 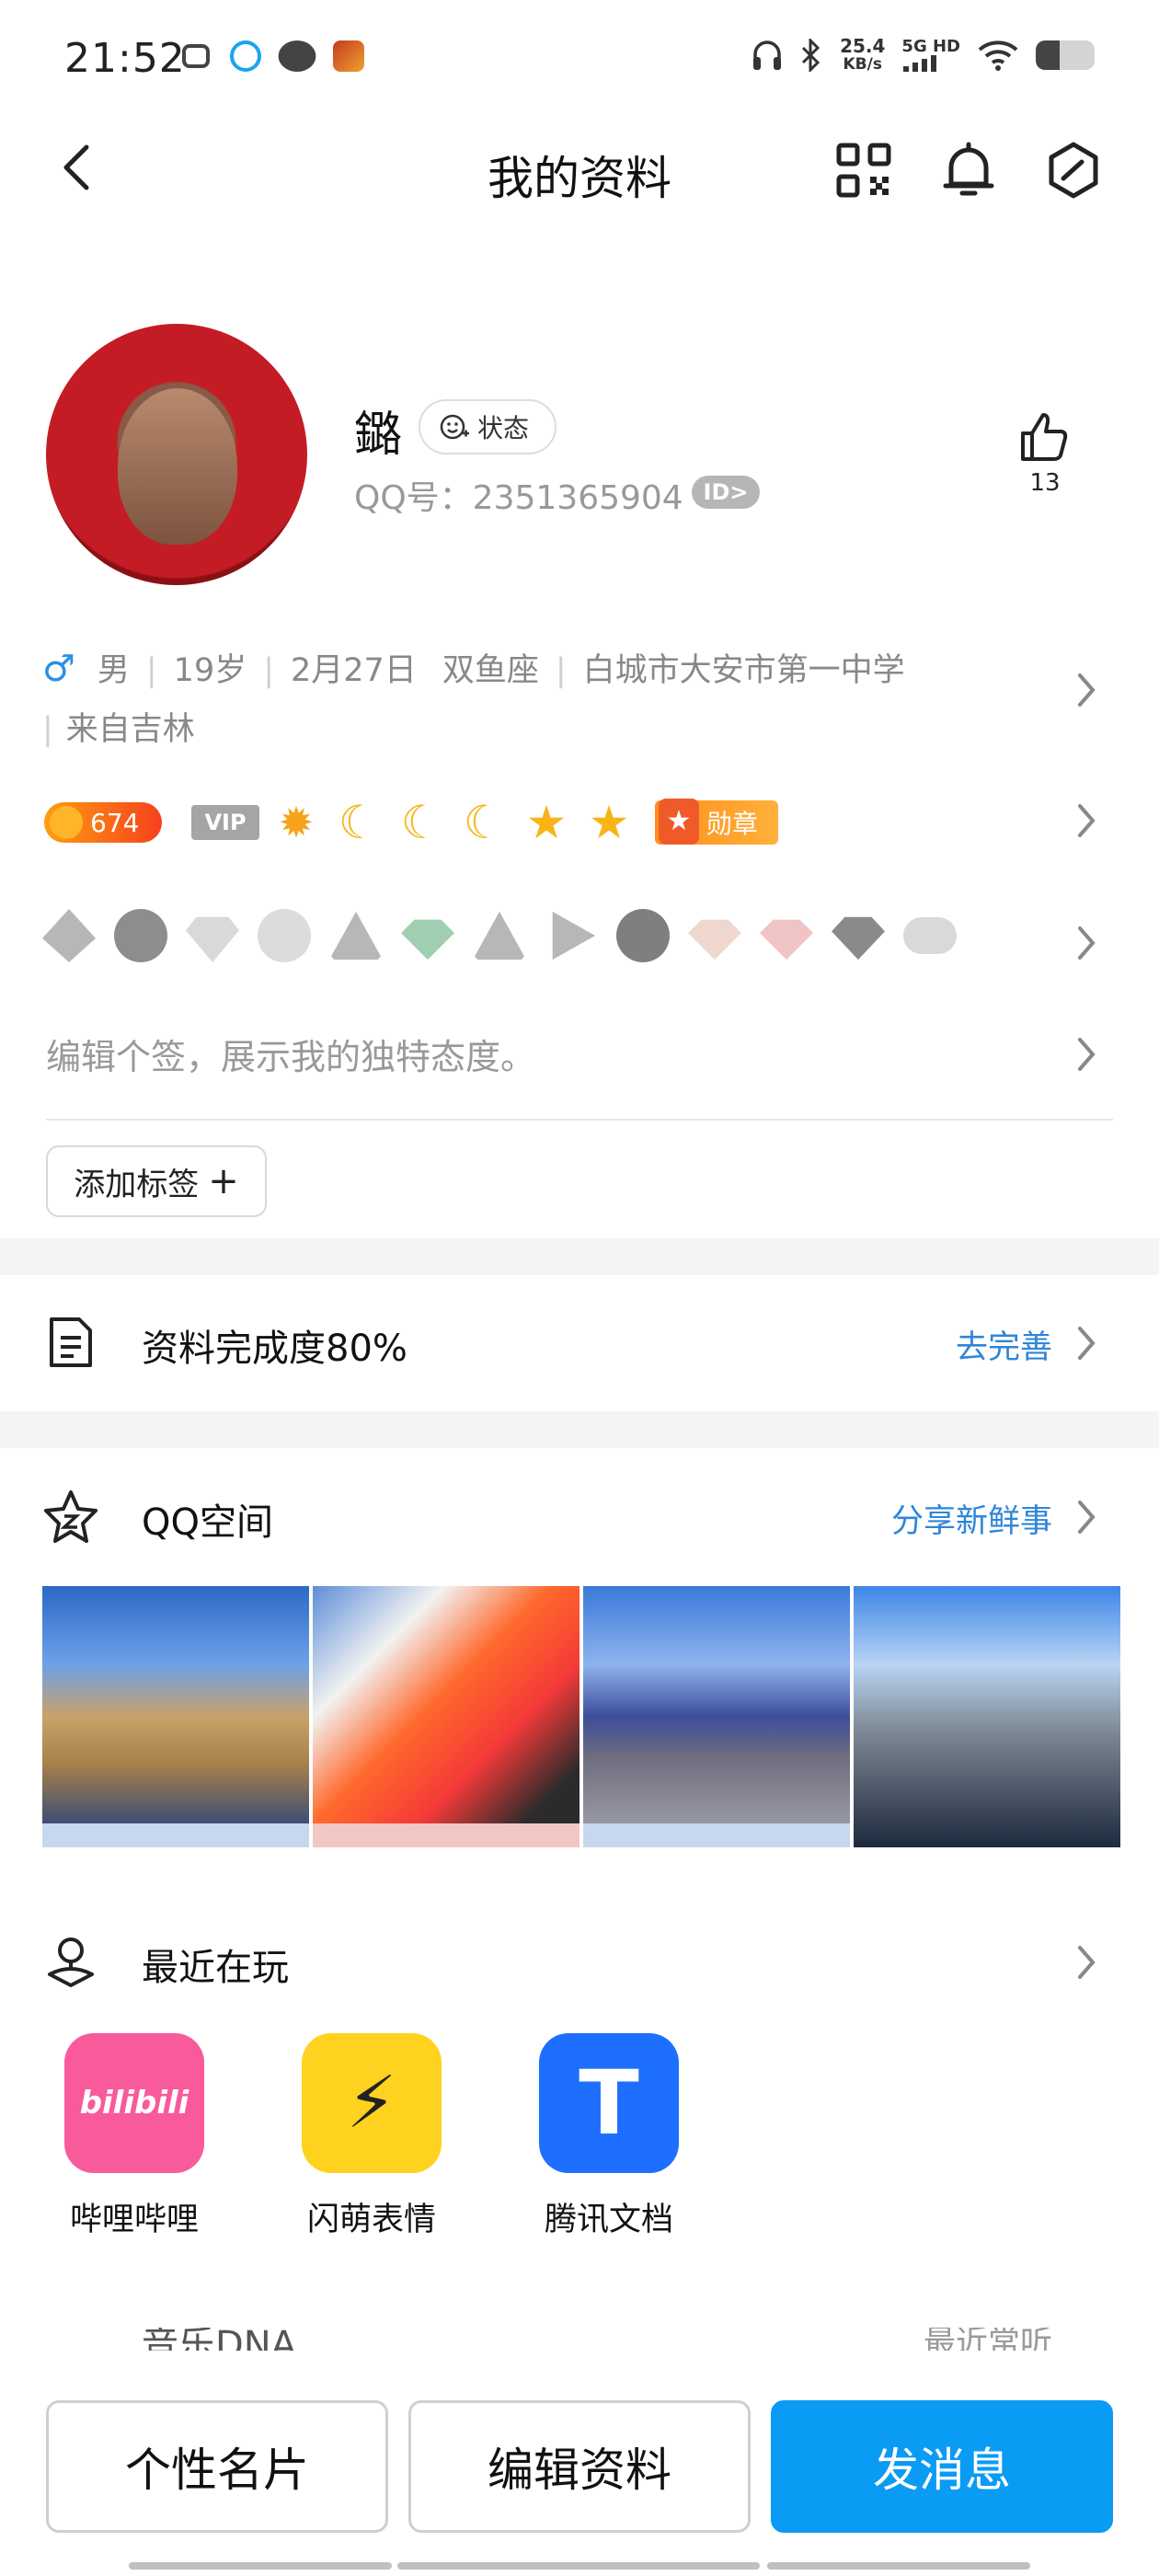 I want to click on recent-apps: bilibili 哔哩哔哩 ⚡ 闪萌表情 T 腾讯文档, so click(x=371, y=2136).